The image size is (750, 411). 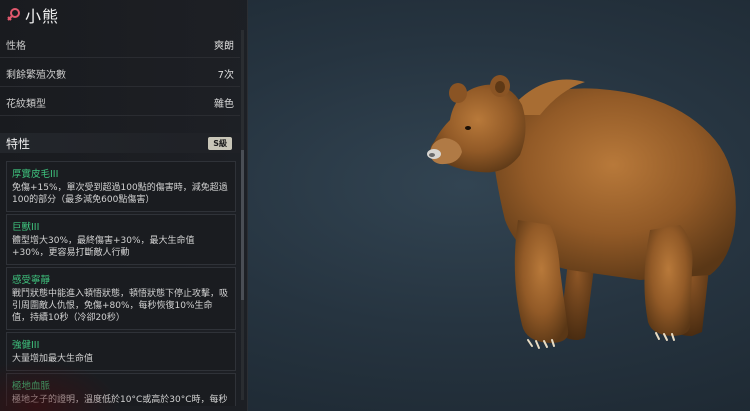 What do you see at coordinates (13, 14) in the screenshot?
I see `female-icon` at bounding box center [13, 14].